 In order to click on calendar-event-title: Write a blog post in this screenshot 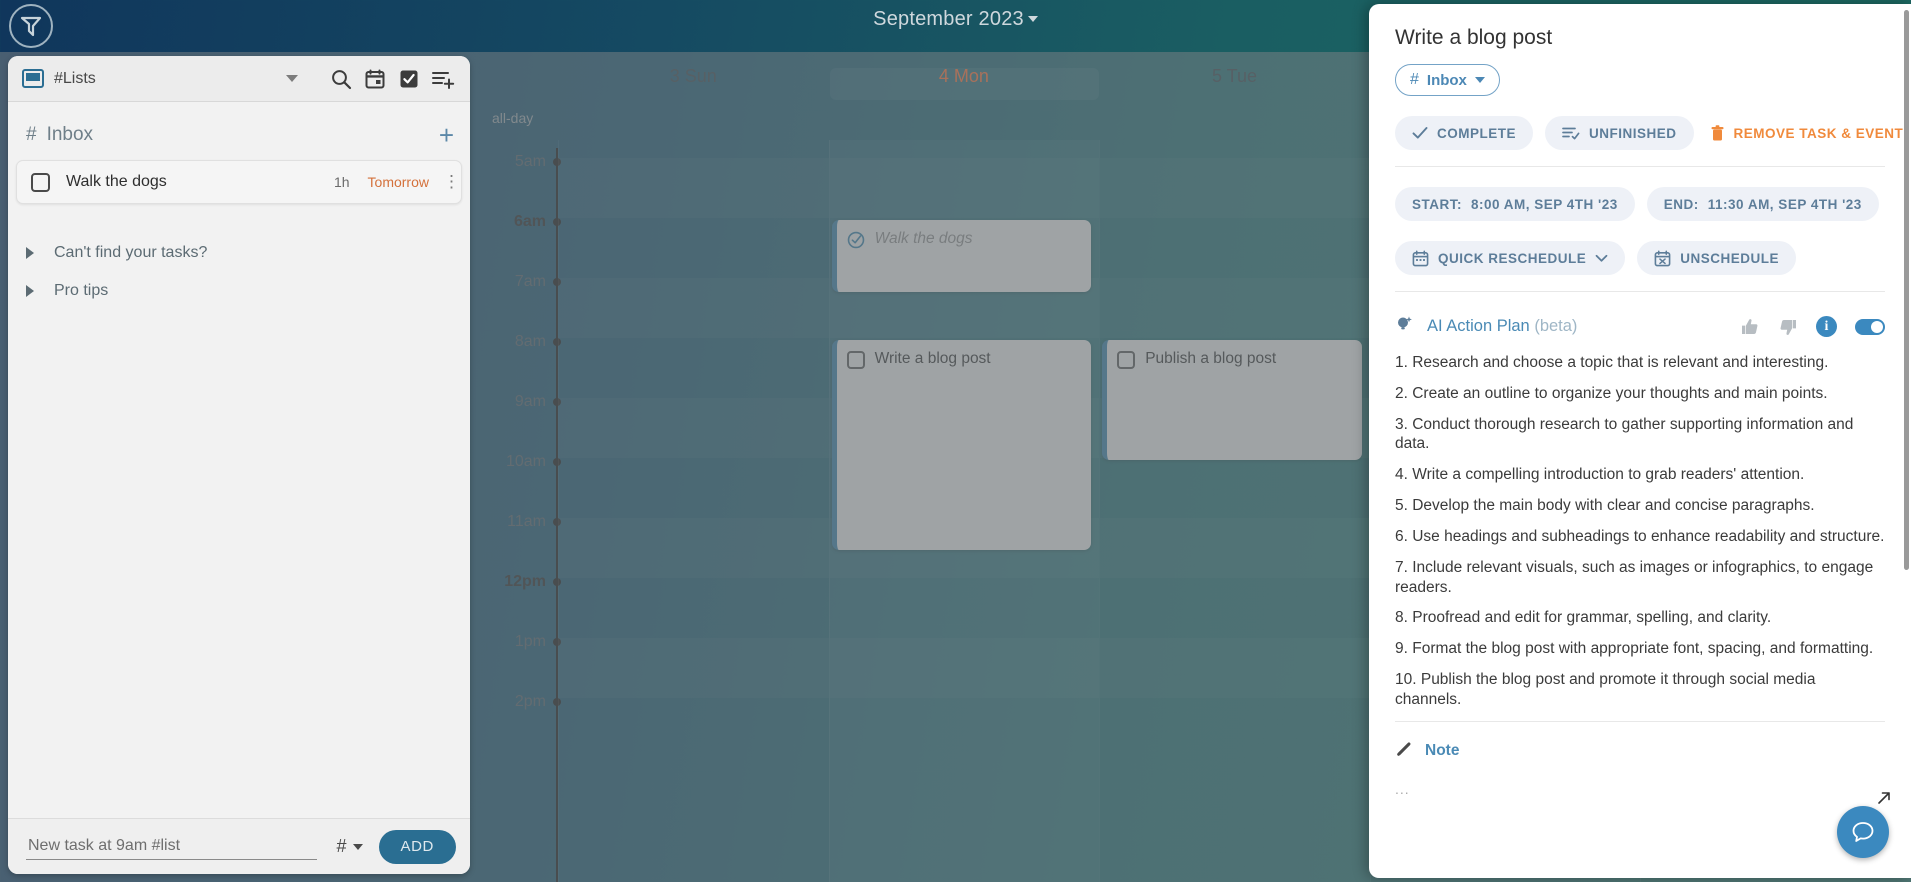, I will do `click(932, 358)`.